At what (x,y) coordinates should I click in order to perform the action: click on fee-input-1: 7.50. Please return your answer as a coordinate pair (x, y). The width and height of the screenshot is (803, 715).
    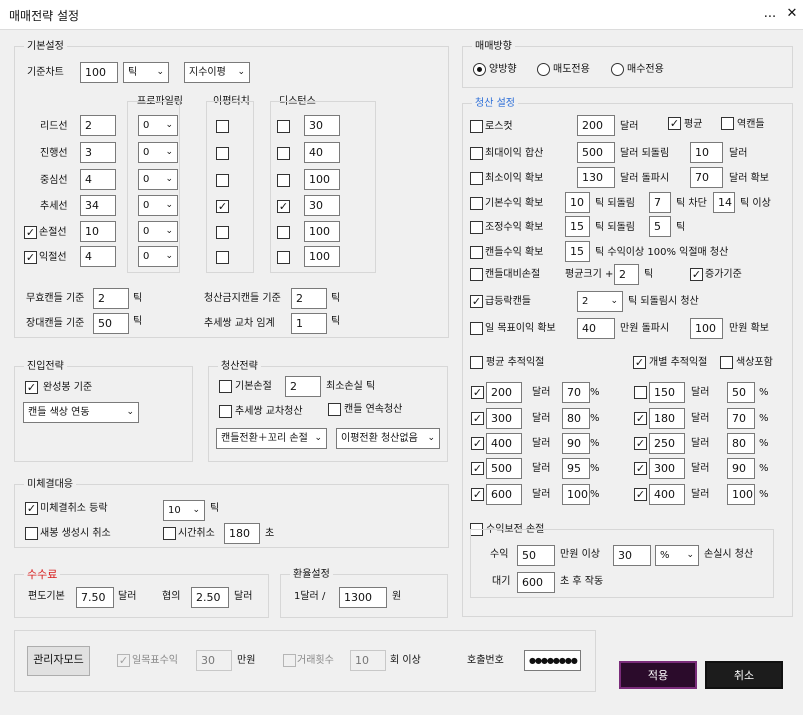
    Looking at the image, I should click on (95, 597).